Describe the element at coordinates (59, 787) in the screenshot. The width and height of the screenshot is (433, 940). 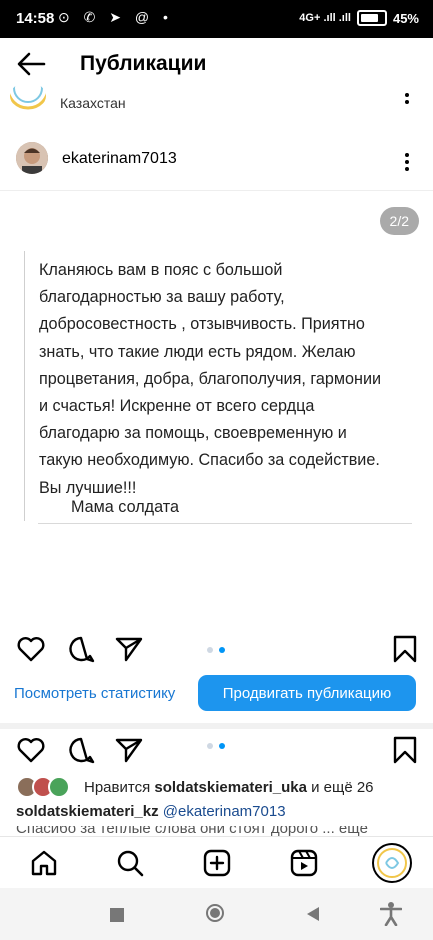
I see `liker-avatar` at that location.